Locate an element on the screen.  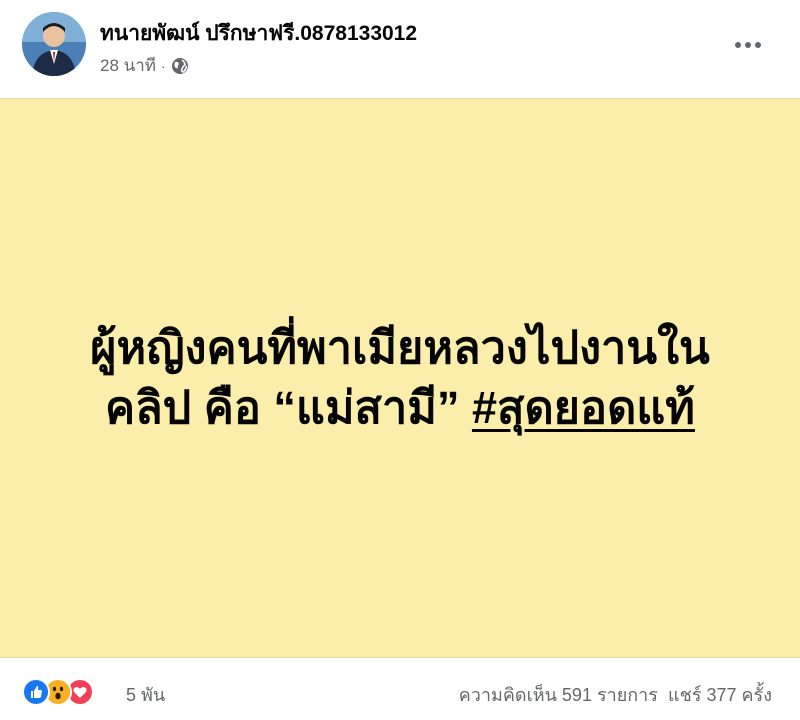
post-header: ทนายพัฒน์ ปรึกษาฟรี.0878133012 28 นาที · is located at coordinates (400, 49).